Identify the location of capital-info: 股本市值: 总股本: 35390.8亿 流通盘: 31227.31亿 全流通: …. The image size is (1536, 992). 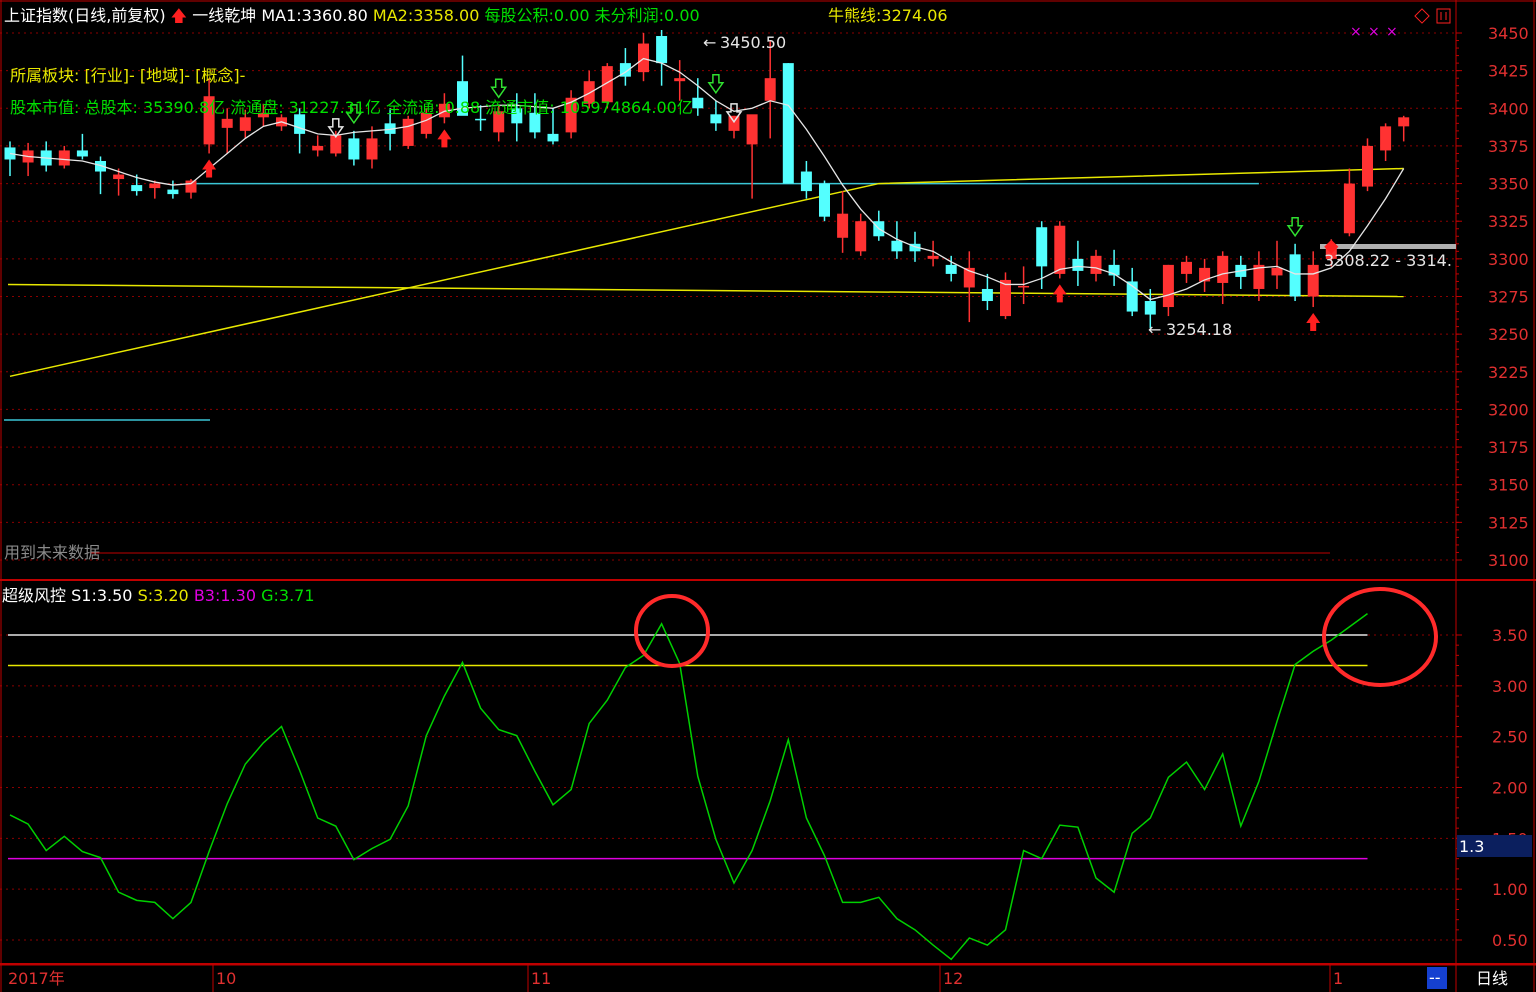
(351, 107).